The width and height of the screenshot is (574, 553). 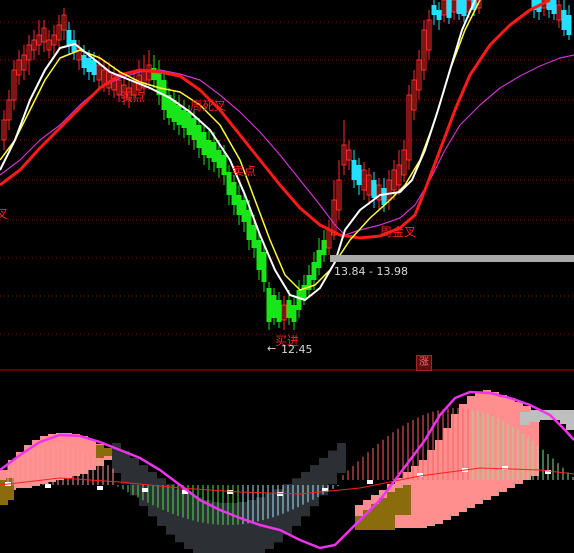 What do you see at coordinates (452, 258) in the screenshot?
I see `price-band-bar` at bounding box center [452, 258].